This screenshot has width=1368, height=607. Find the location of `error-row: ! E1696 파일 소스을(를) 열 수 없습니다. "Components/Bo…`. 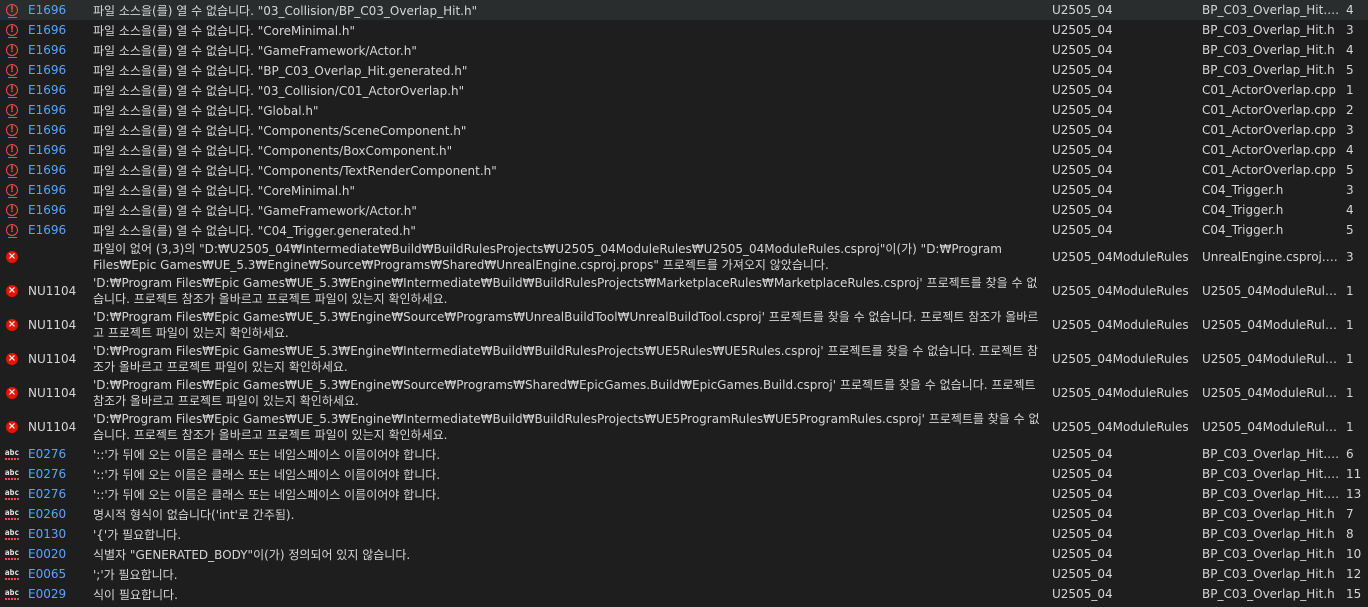

error-row: ! E1696 파일 소스을(를) 열 수 없습니다. "Components/Bo… is located at coordinates (684, 150).